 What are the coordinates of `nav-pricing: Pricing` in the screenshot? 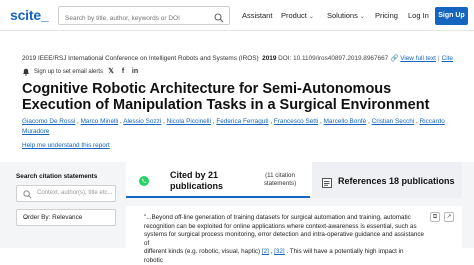 It's located at (386, 15).